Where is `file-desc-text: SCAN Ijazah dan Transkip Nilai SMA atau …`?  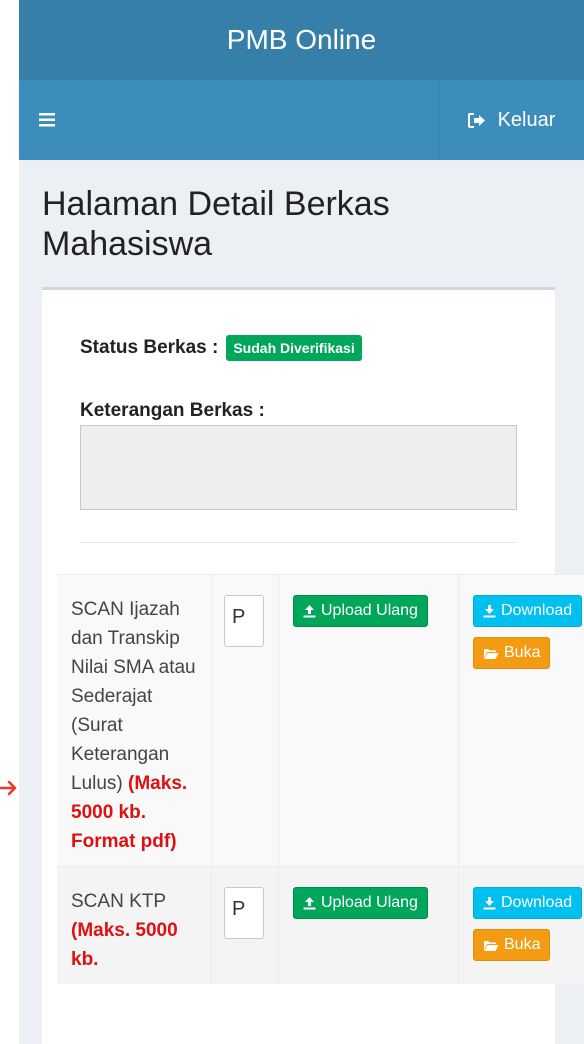 file-desc-text: SCAN Ijazah dan Transkip Nilai SMA atau … is located at coordinates (133, 696).